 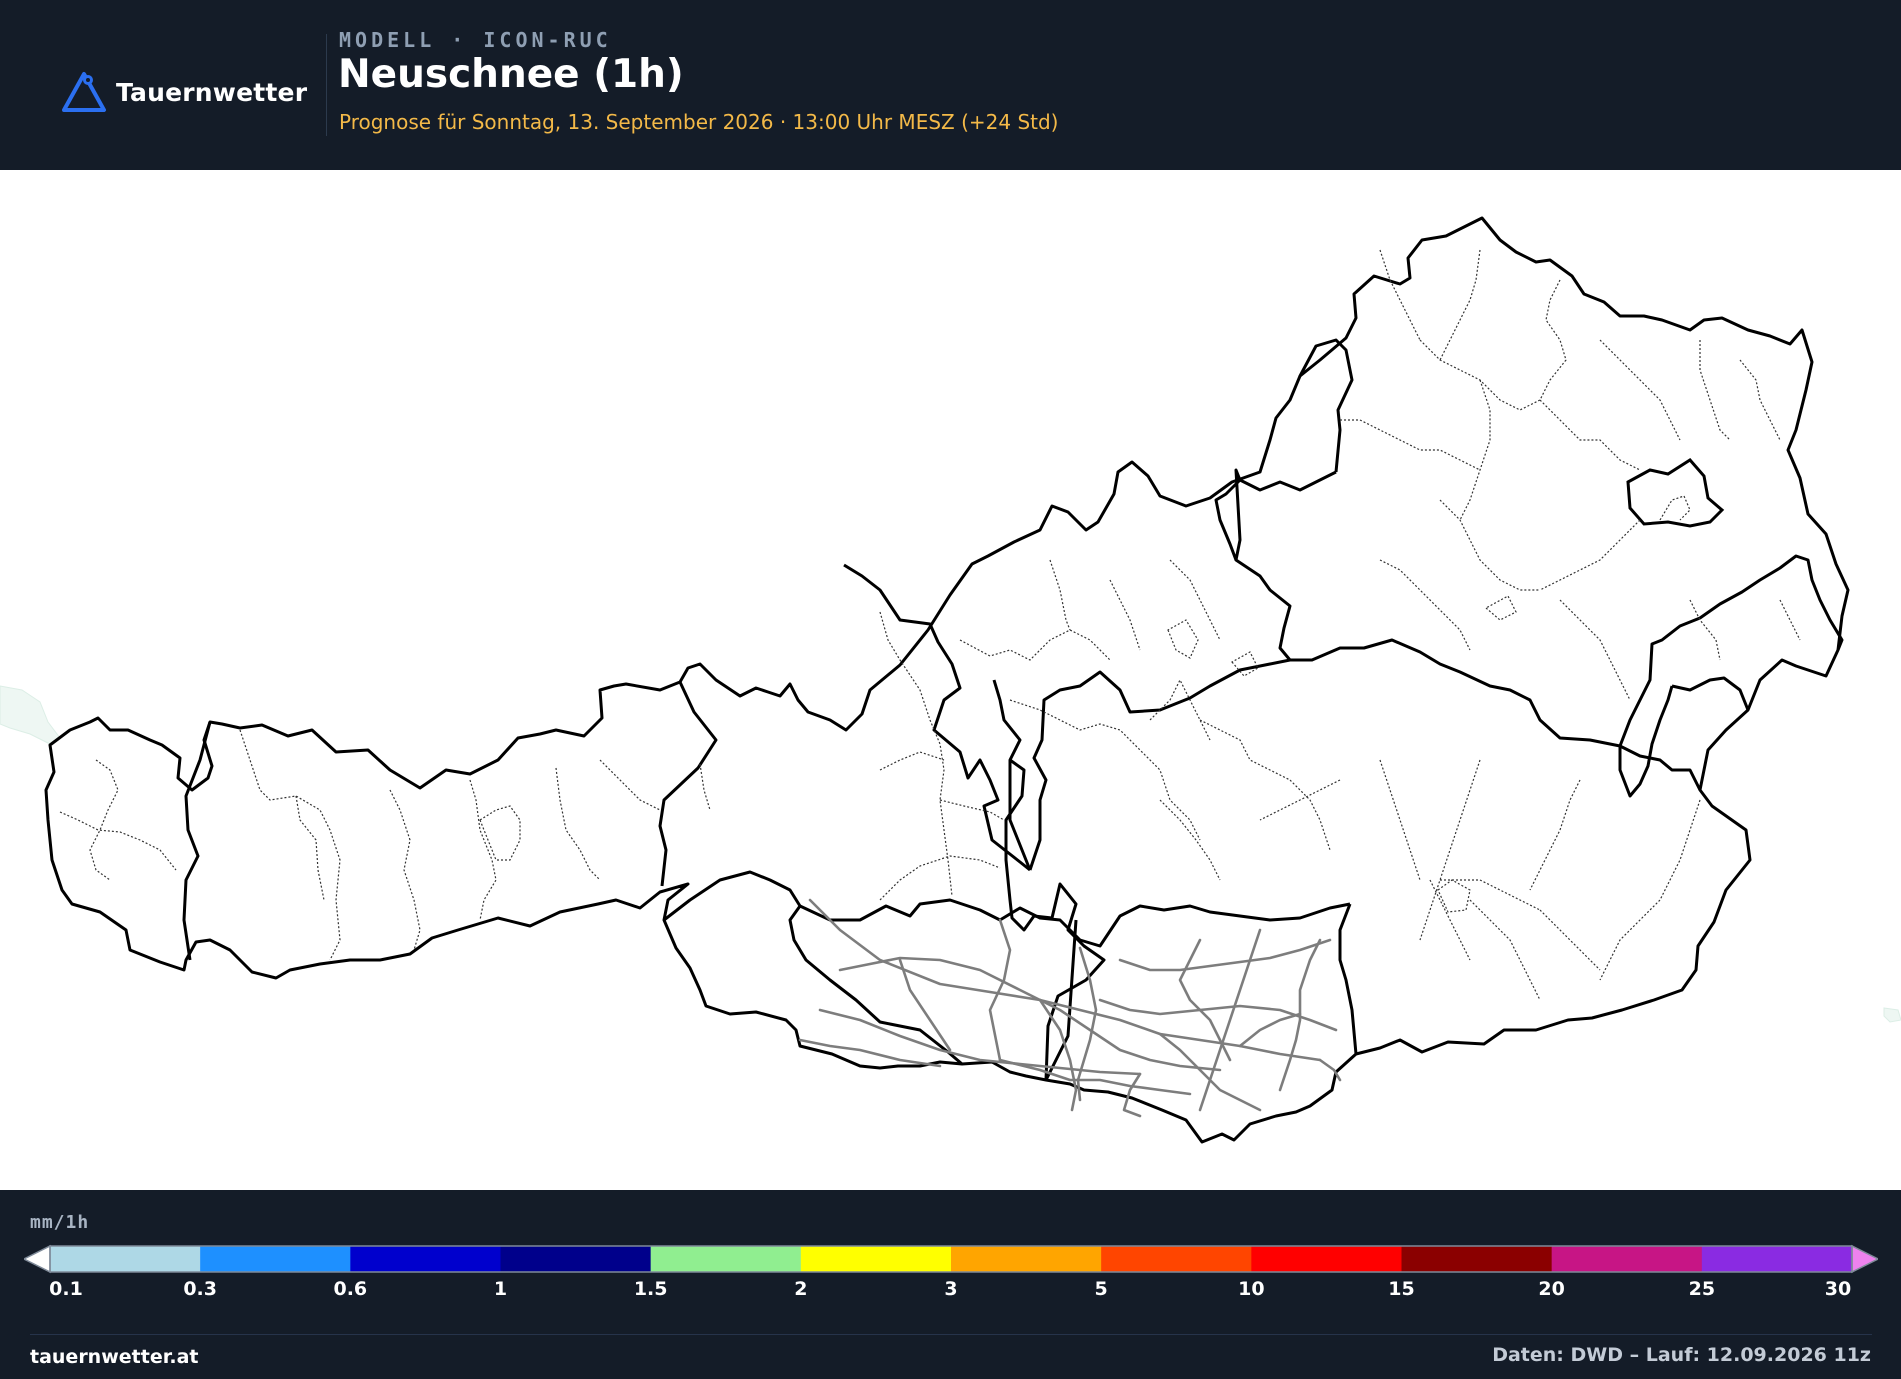 What do you see at coordinates (1251, 1289) in the screenshot?
I see `colorbar-tick-label: 10` at bounding box center [1251, 1289].